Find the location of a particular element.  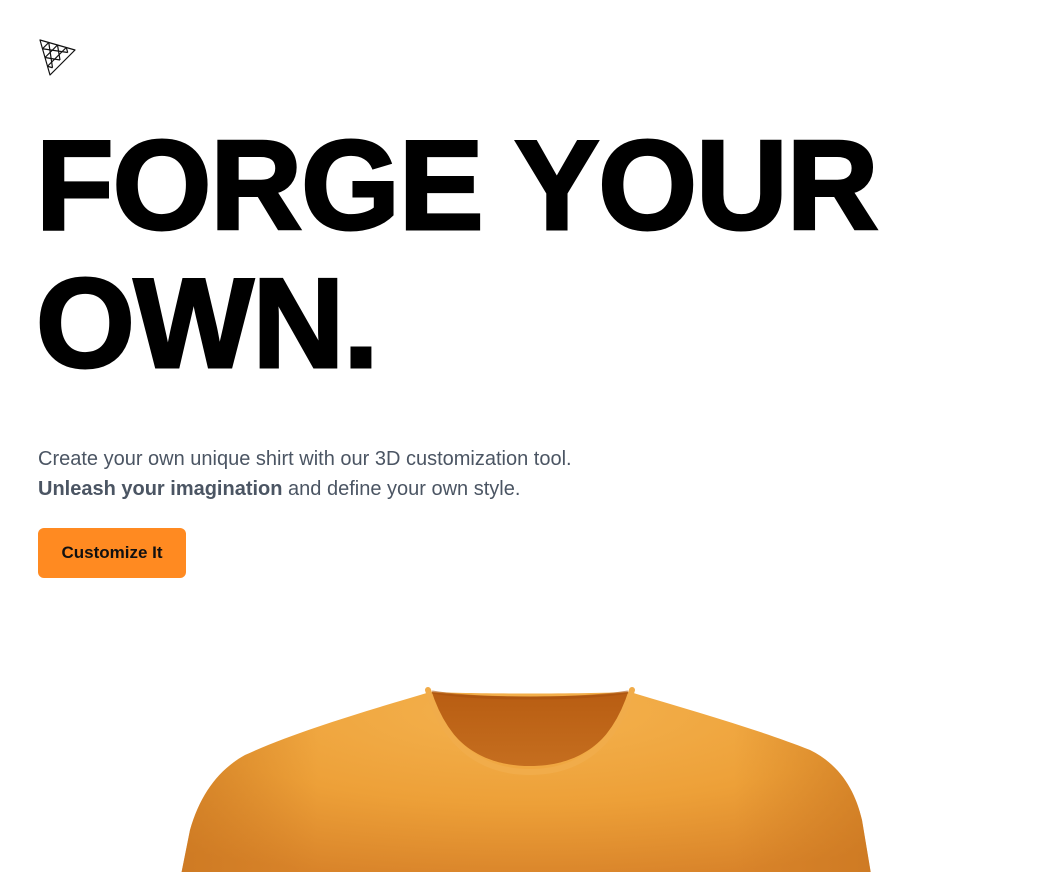

threejs-logo-icon is located at coordinates (58, 58).